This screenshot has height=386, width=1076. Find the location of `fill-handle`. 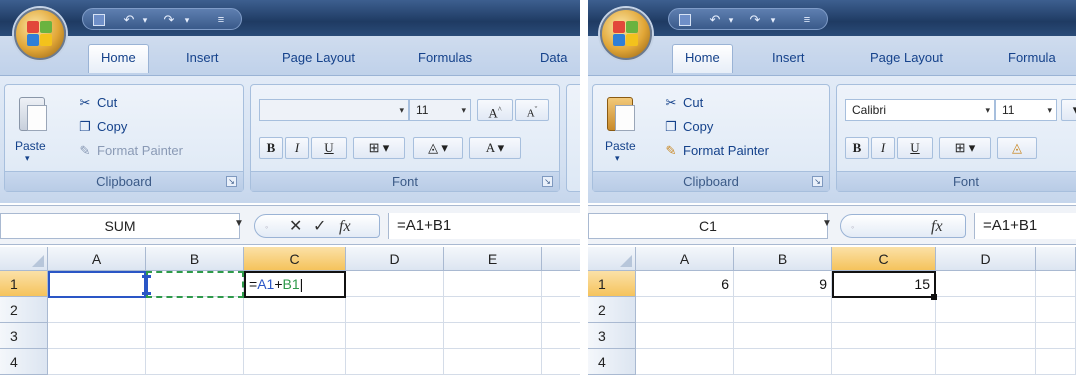

fill-handle is located at coordinates (934, 297).